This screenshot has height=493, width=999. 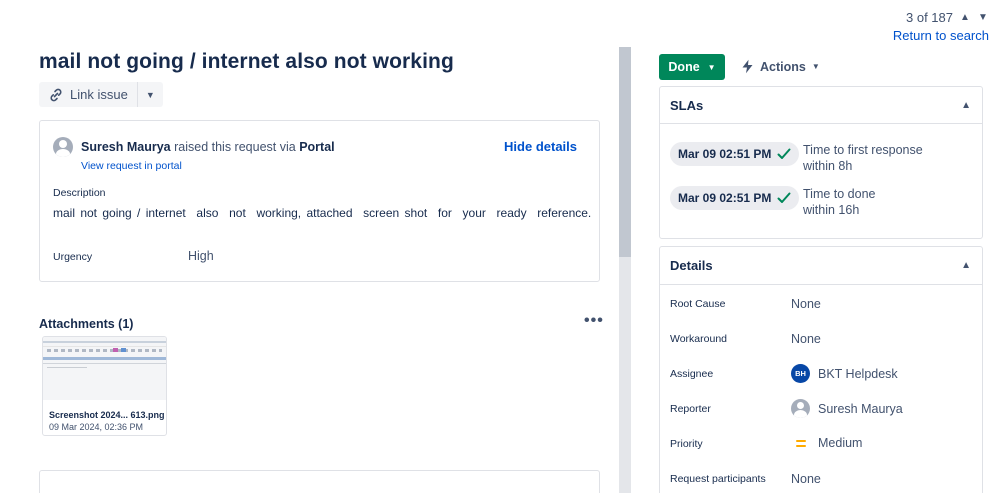 What do you see at coordinates (806, 479) in the screenshot?
I see `request-participants-value: None` at bounding box center [806, 479].